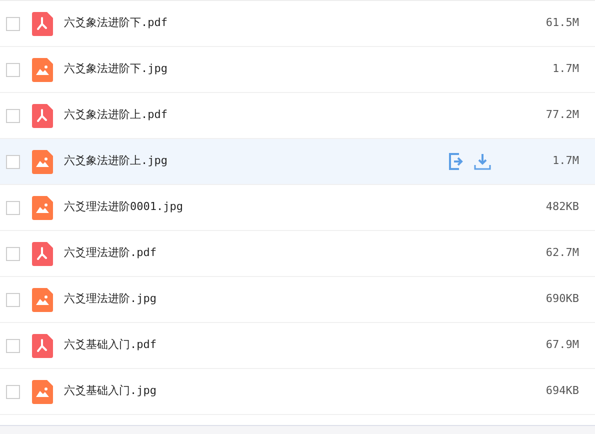 The width and height of the screenshot is (595, 434). Describe the element at coordinates (561, 23) in the screenshot. I see `file-size: 61.5M` at that location.